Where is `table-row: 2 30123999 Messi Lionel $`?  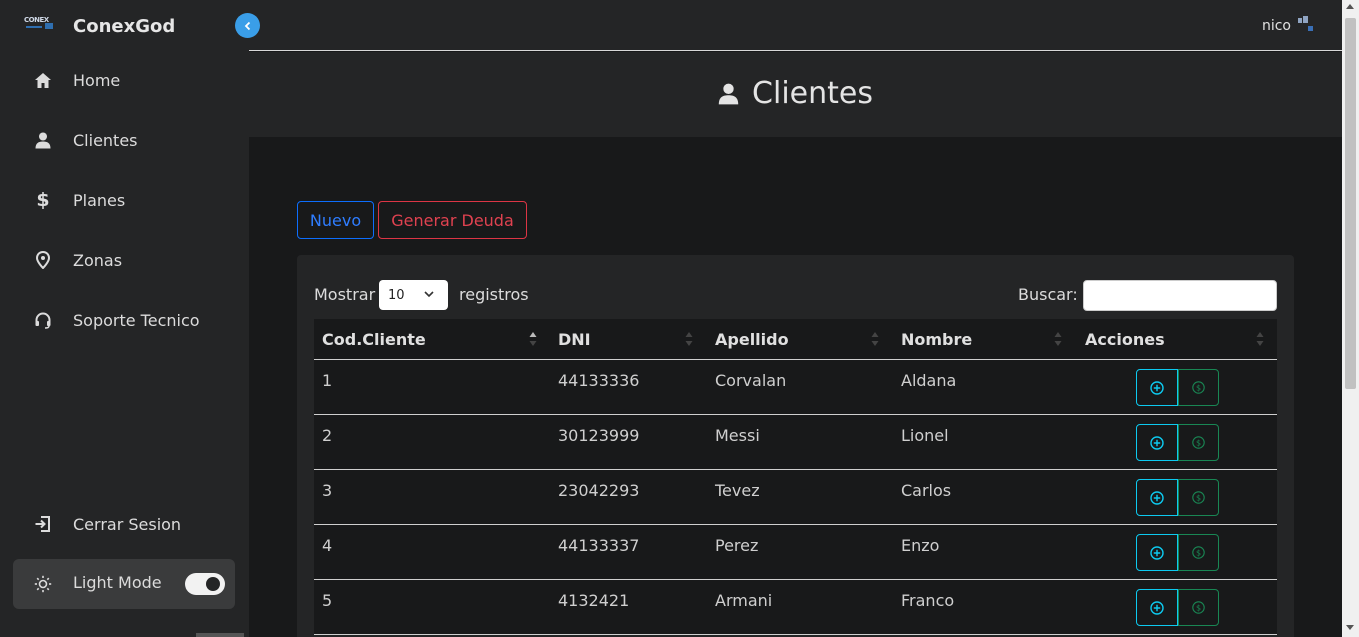 table-row: 2 30123999 Messi Lionel $ is located at coordinates (795, 442).